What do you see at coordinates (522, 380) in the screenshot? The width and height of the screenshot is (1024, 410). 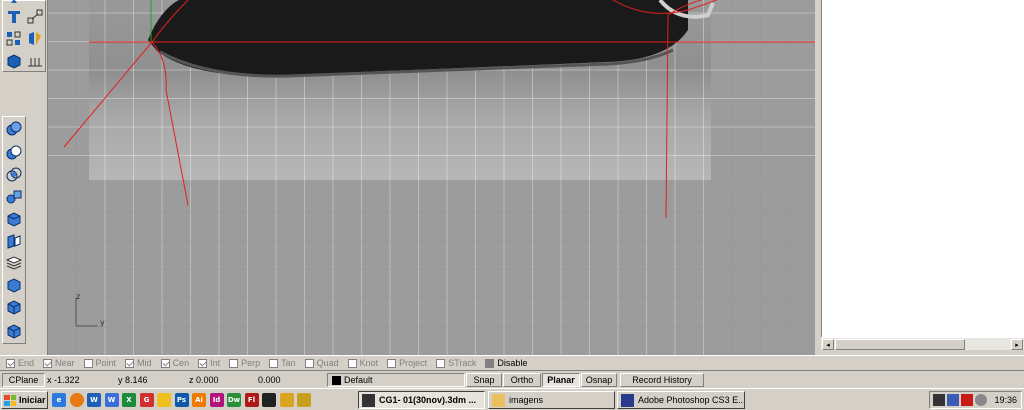 I see `ortho-toggle: Ortho` at bounding box center [522, 380].